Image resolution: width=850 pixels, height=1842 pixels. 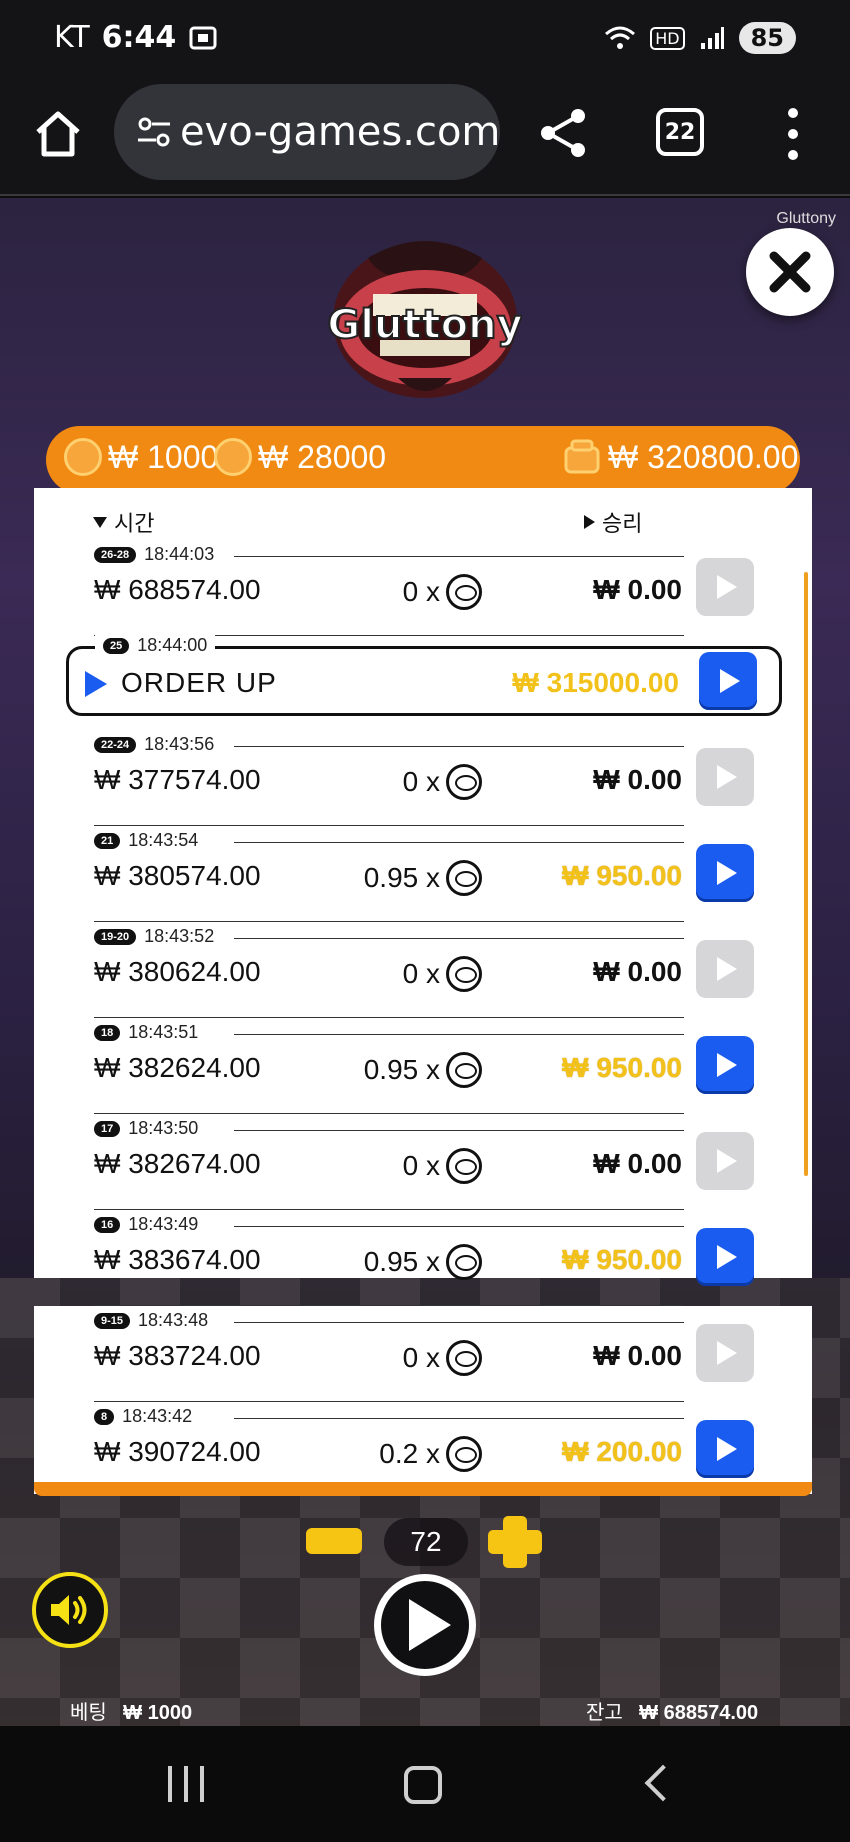 I want to click on round-badge: 17, so click(x=107, y=1128).